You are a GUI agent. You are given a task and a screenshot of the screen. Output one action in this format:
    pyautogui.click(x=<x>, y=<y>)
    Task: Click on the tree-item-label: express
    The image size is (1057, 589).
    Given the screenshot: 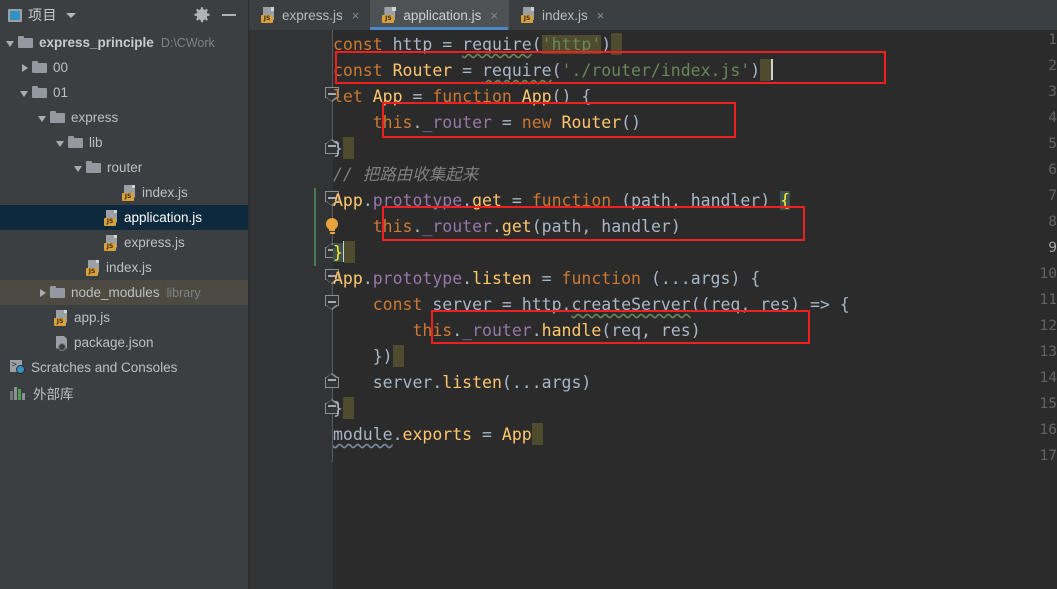 What is the action you would take?
    pyautogui.click(x=95, y=117)
    